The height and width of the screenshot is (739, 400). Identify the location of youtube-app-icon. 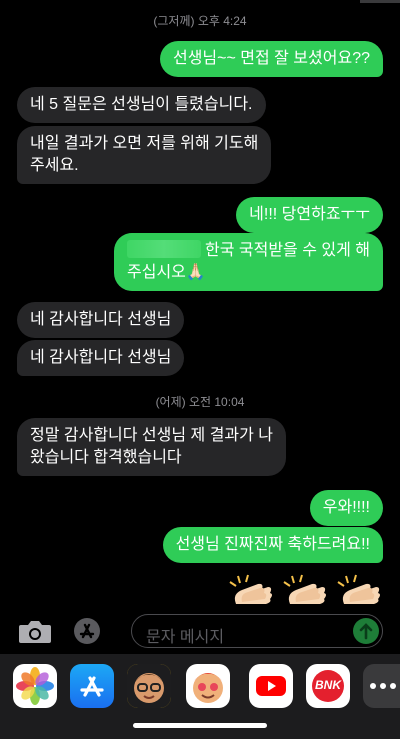
(271, 686).